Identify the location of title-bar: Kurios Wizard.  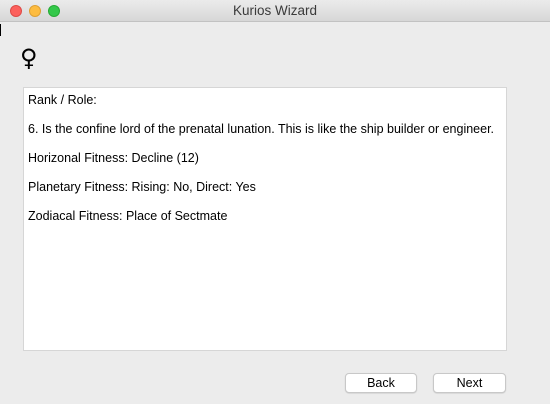
(275, 11).